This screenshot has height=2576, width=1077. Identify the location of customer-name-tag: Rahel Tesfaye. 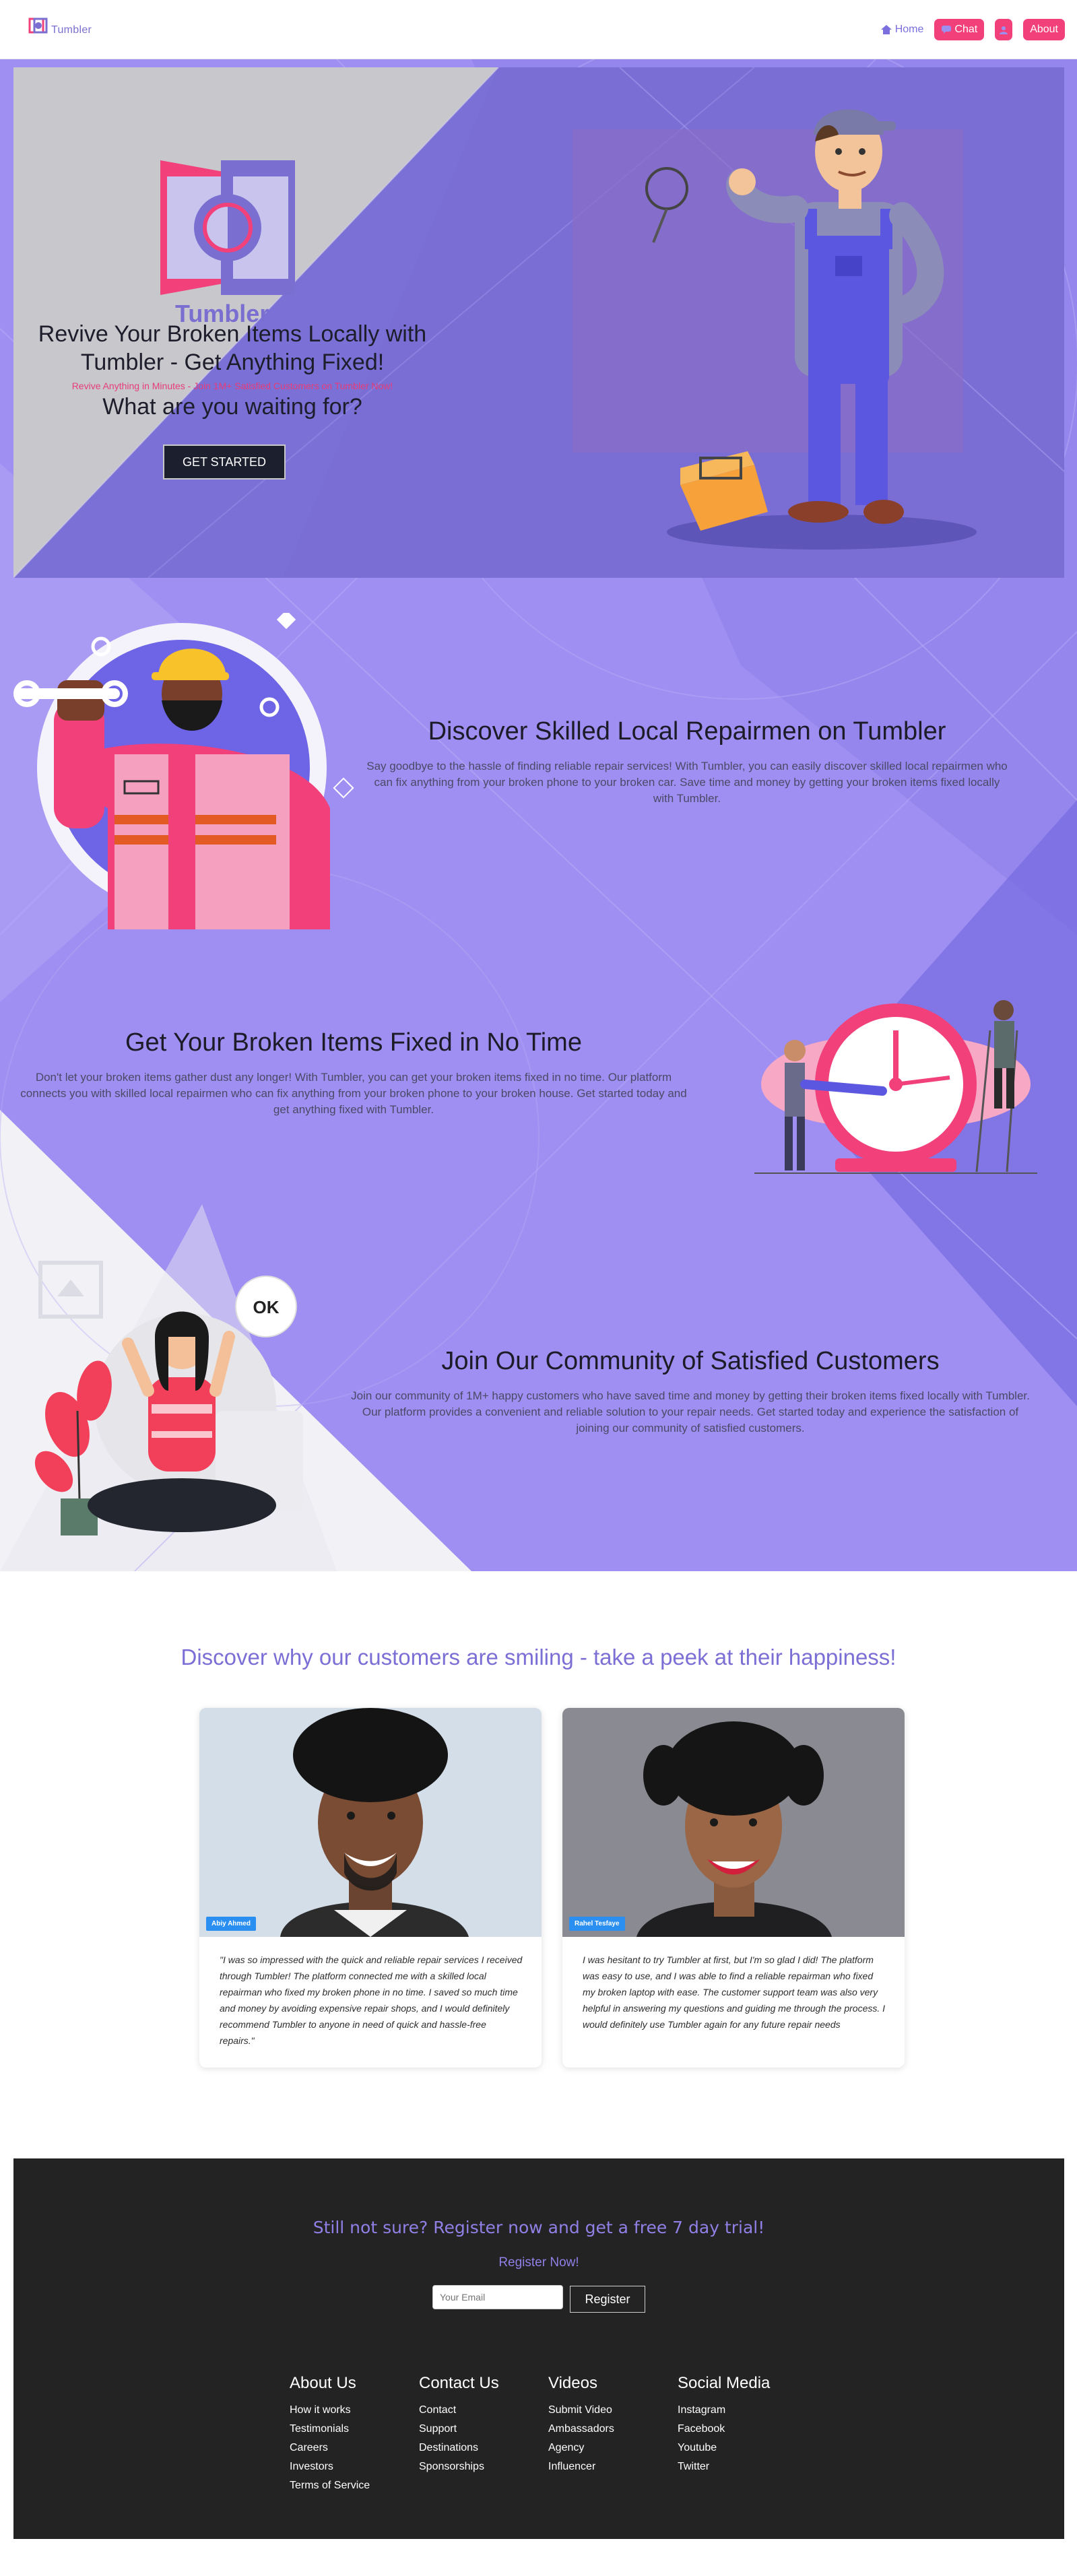
(597, 1924).